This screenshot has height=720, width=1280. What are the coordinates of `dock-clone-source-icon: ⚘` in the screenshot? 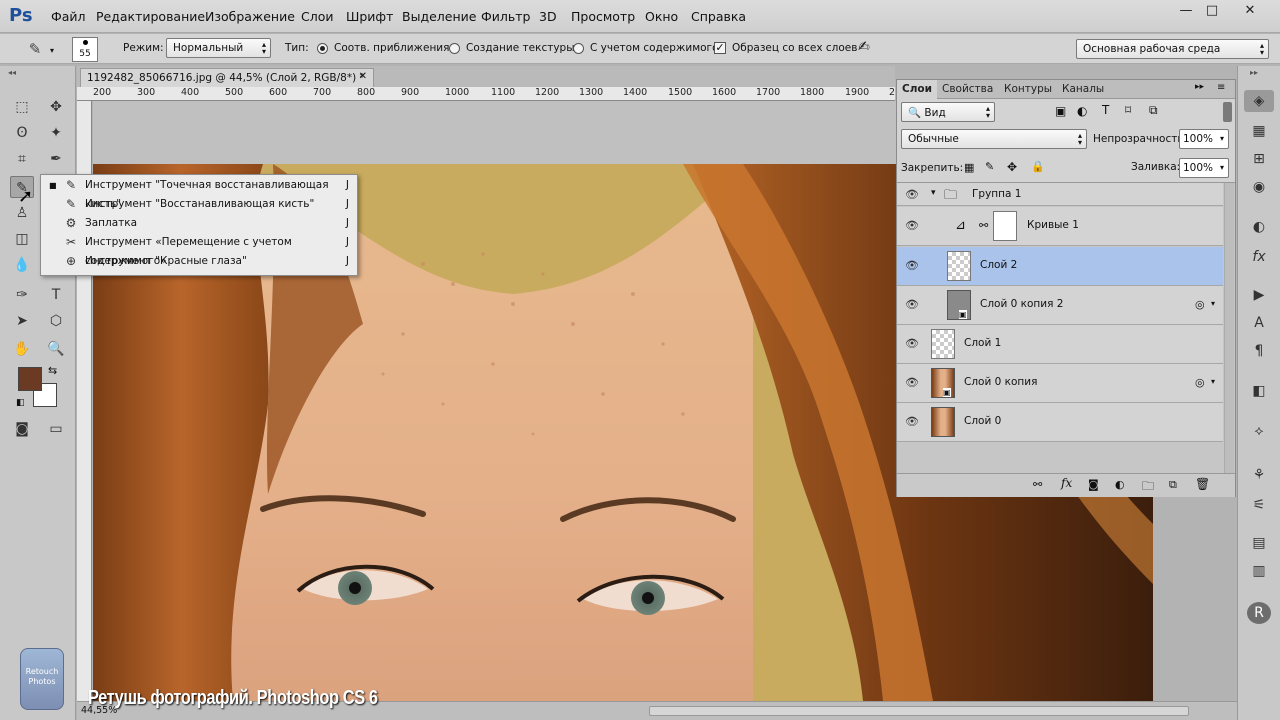 It's located at (1259, 475).